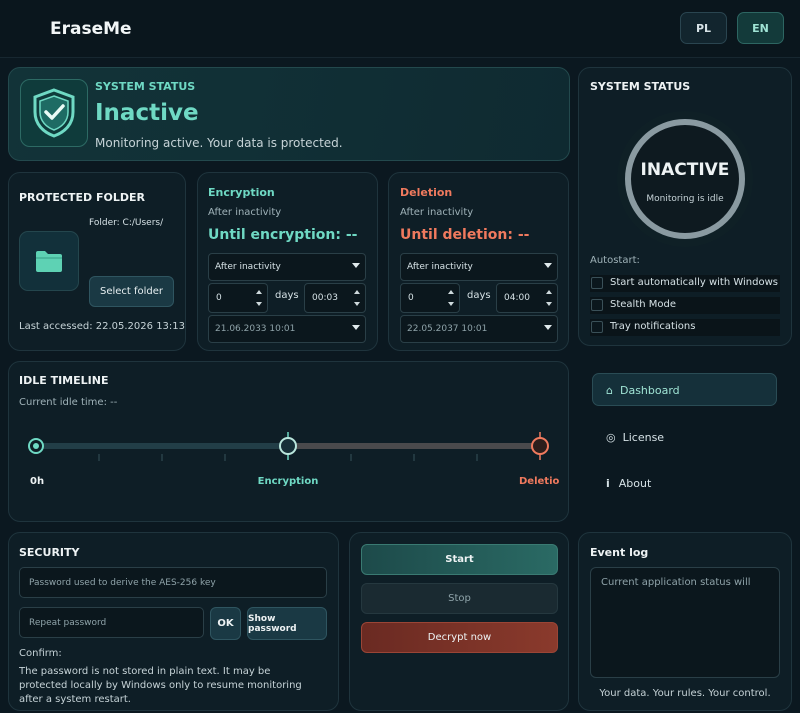  What do you see at coordinates (219, 298) in the screenshot?
I see `encryption-days-value: 0` at bounding box center [219, 298].